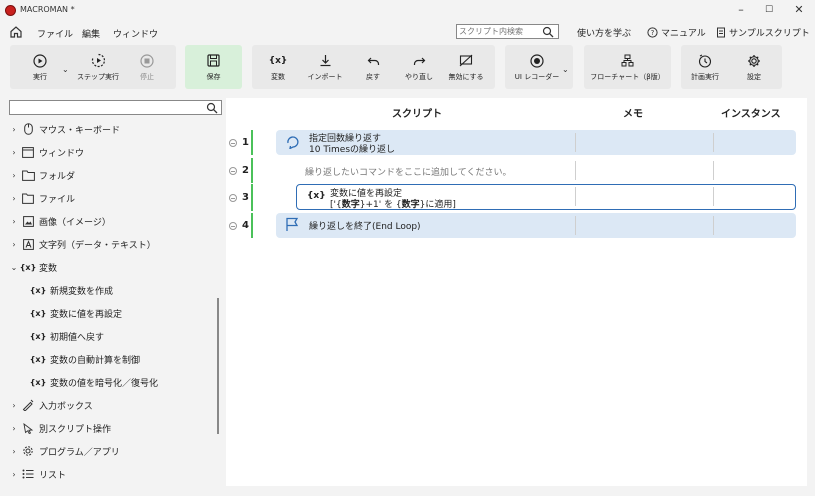  Describe the element at coordinates (86, 314) in the screenshot. I see `tree-item-label: 変数に値を再設定` at that location.